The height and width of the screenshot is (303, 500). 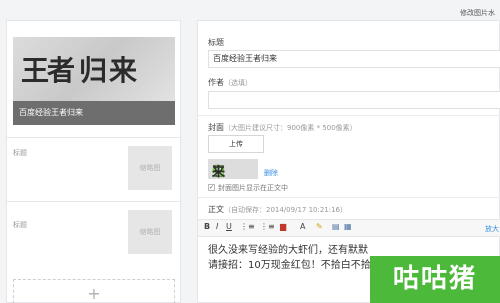 I want to click on main-article-cover: 王者 归 来 百度经验王者归来, so click(x=94, y=81).